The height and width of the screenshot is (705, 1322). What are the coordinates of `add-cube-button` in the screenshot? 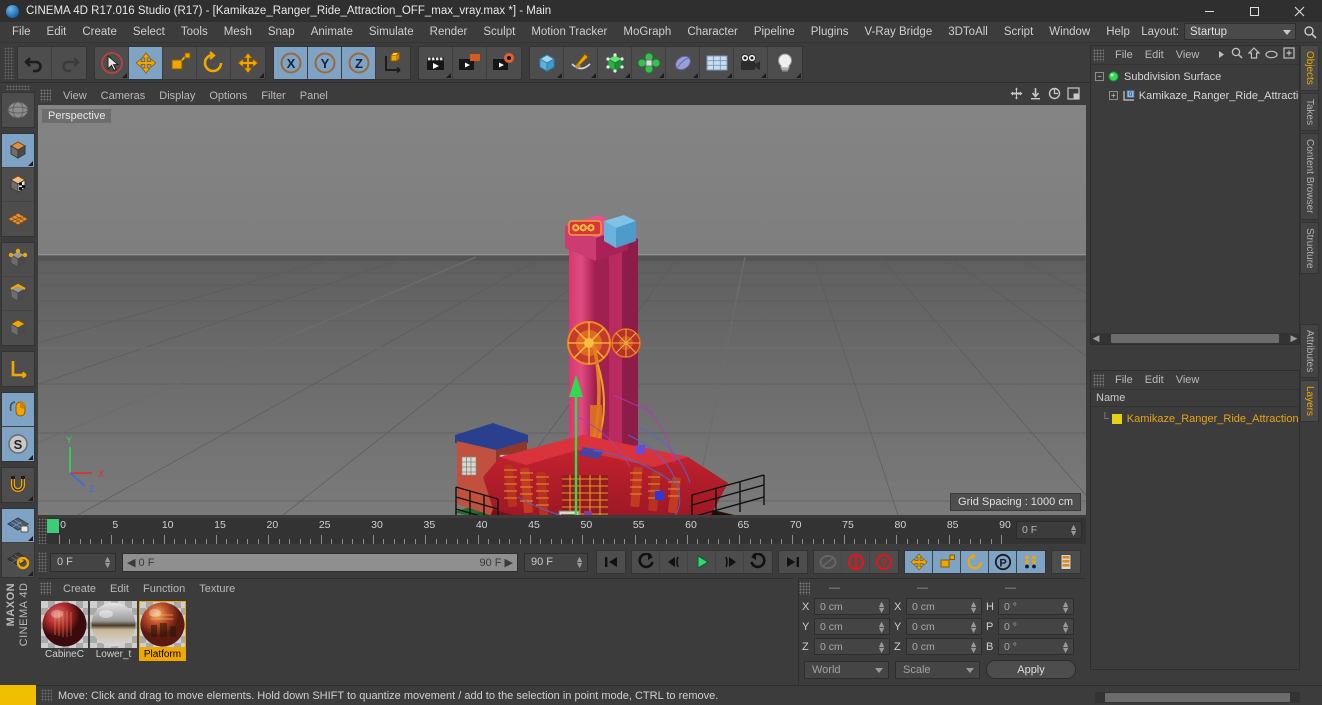 It's located at (547, 62).